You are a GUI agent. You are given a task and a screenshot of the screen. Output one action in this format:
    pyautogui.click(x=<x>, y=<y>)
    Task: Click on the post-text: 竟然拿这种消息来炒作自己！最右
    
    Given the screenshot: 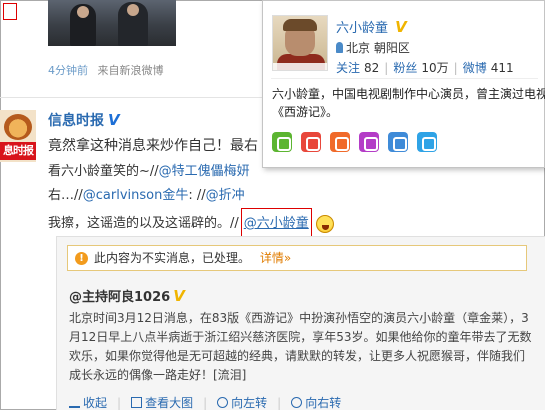 What is the action you would take?
    pyautogui.click(x=153, y=146)
    